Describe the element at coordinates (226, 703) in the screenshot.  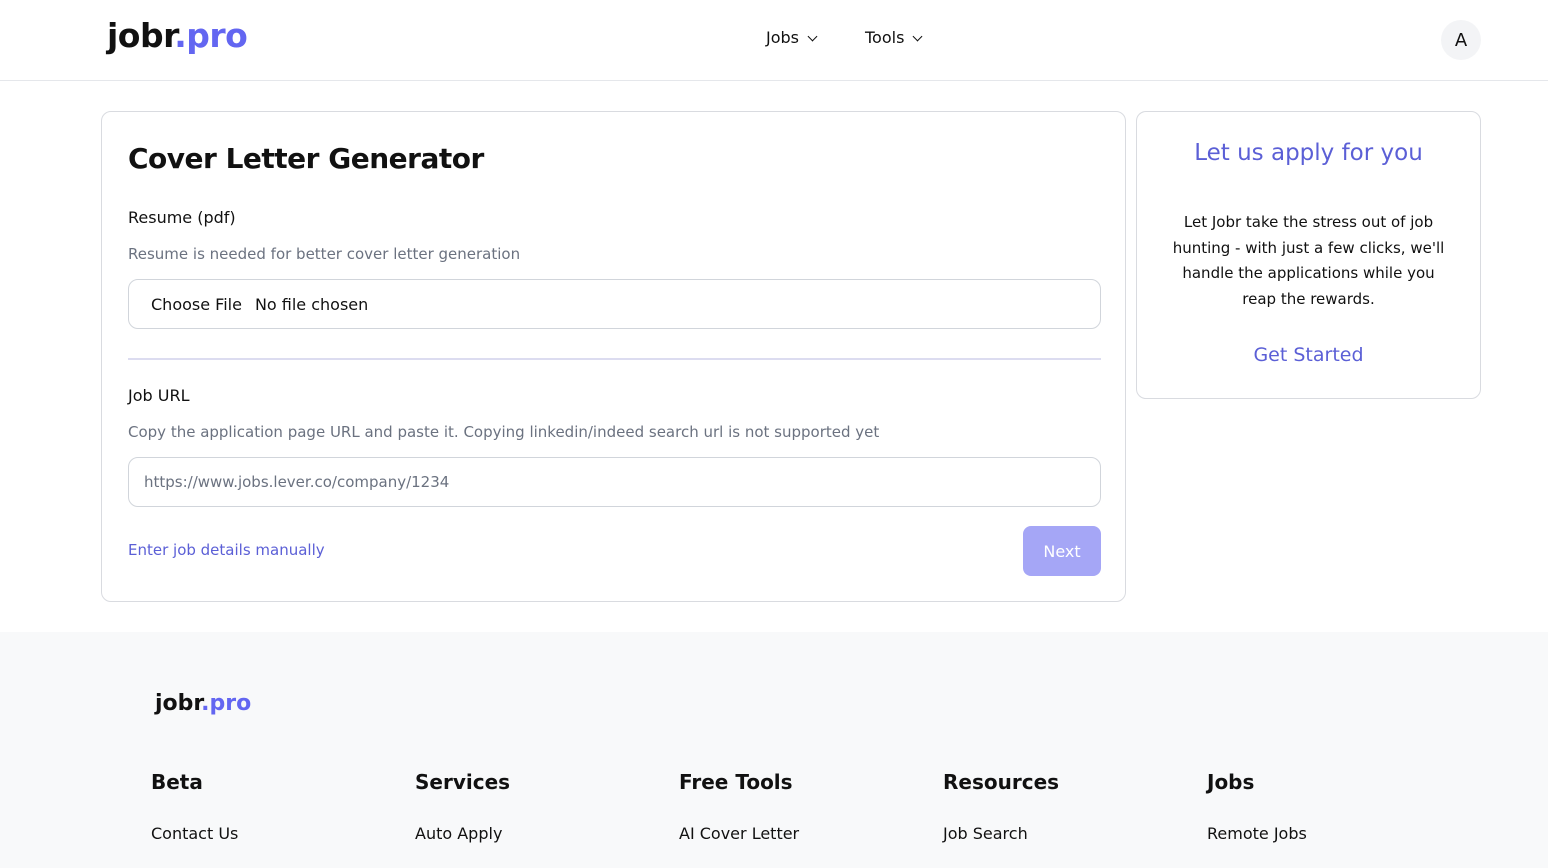
I see `footer-logo-accent: .pro` at that location.